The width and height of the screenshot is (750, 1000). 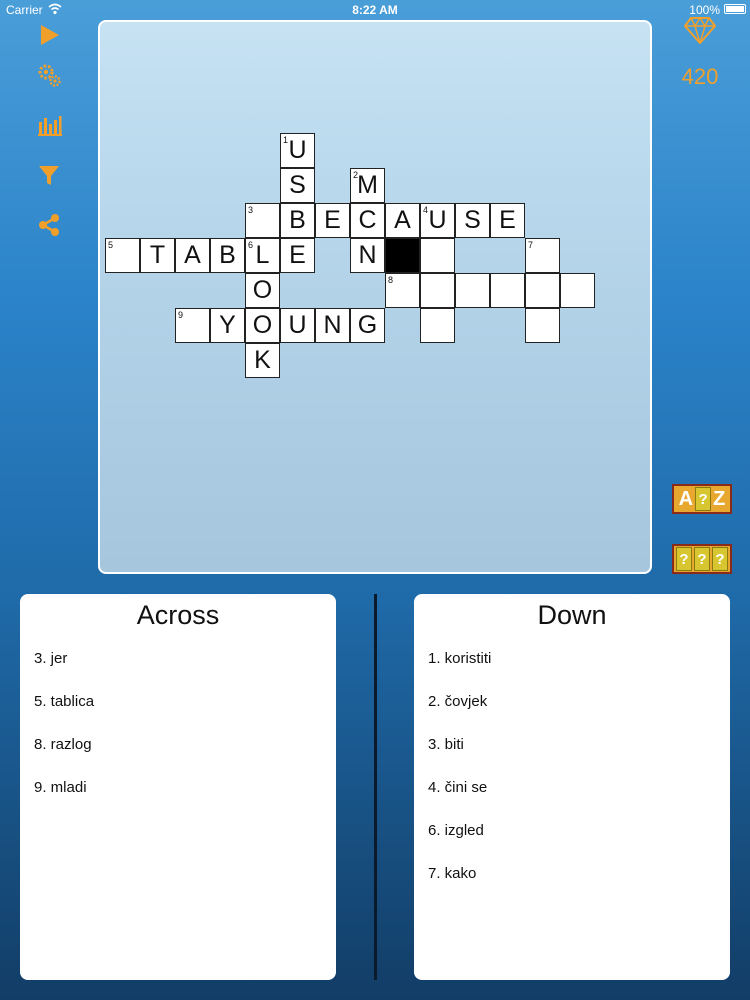 I want to click on crossword-cell: 3, so click(x=262, y=220).